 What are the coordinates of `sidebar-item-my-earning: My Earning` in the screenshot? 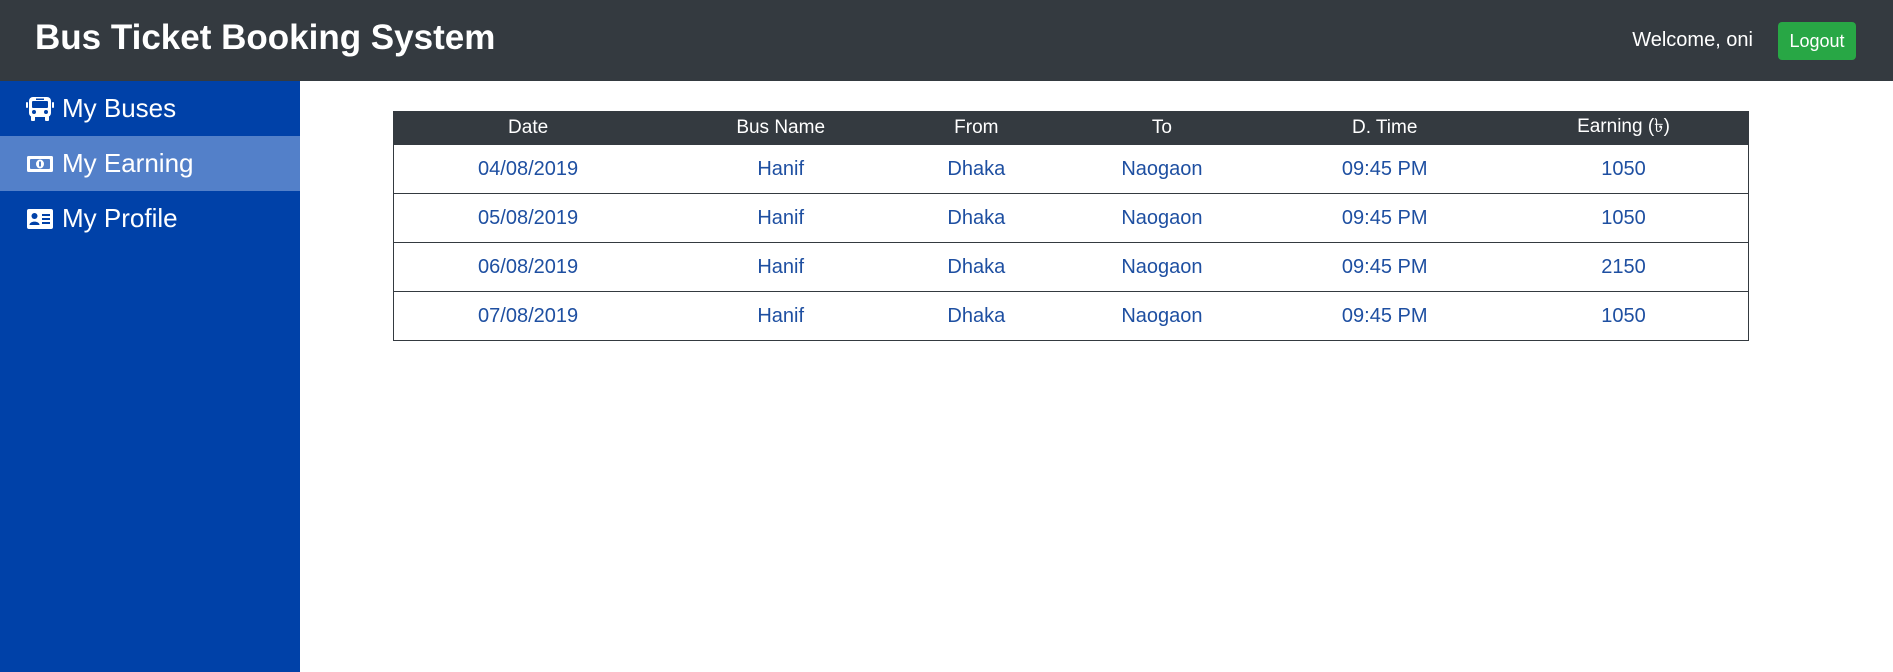 It's located at (150, 163).